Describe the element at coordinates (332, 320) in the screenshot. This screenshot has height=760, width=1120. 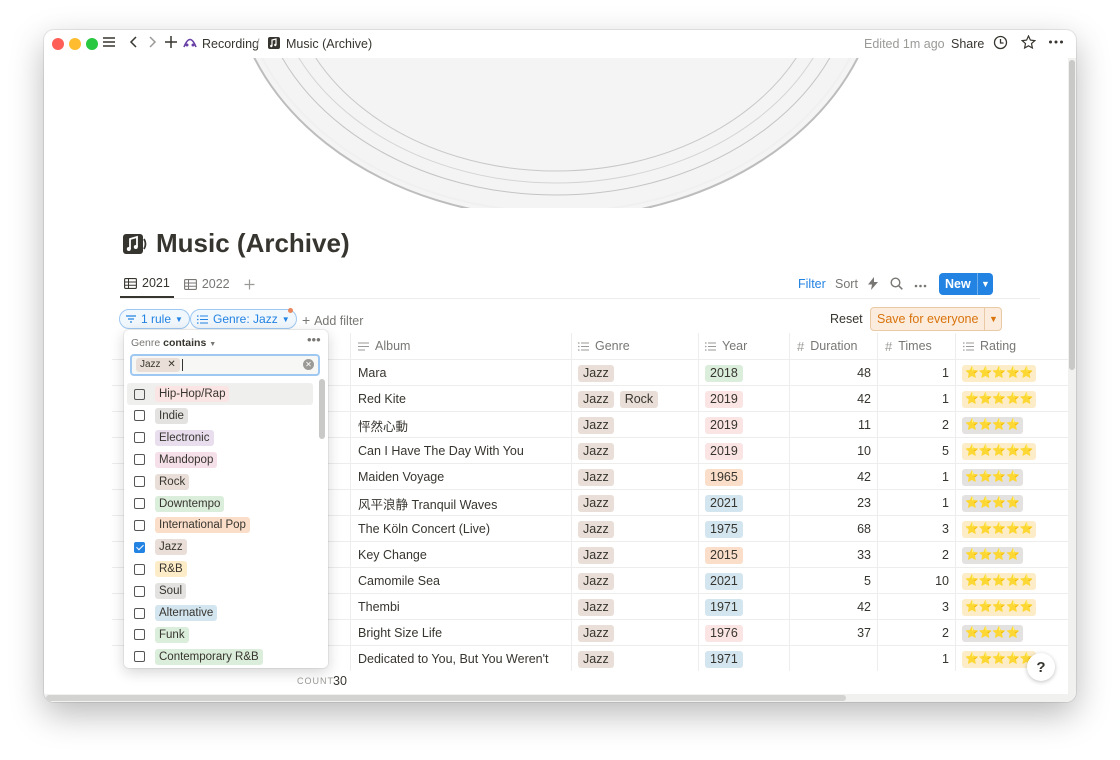
I see `add-filter-button: + Add filter` at that location.